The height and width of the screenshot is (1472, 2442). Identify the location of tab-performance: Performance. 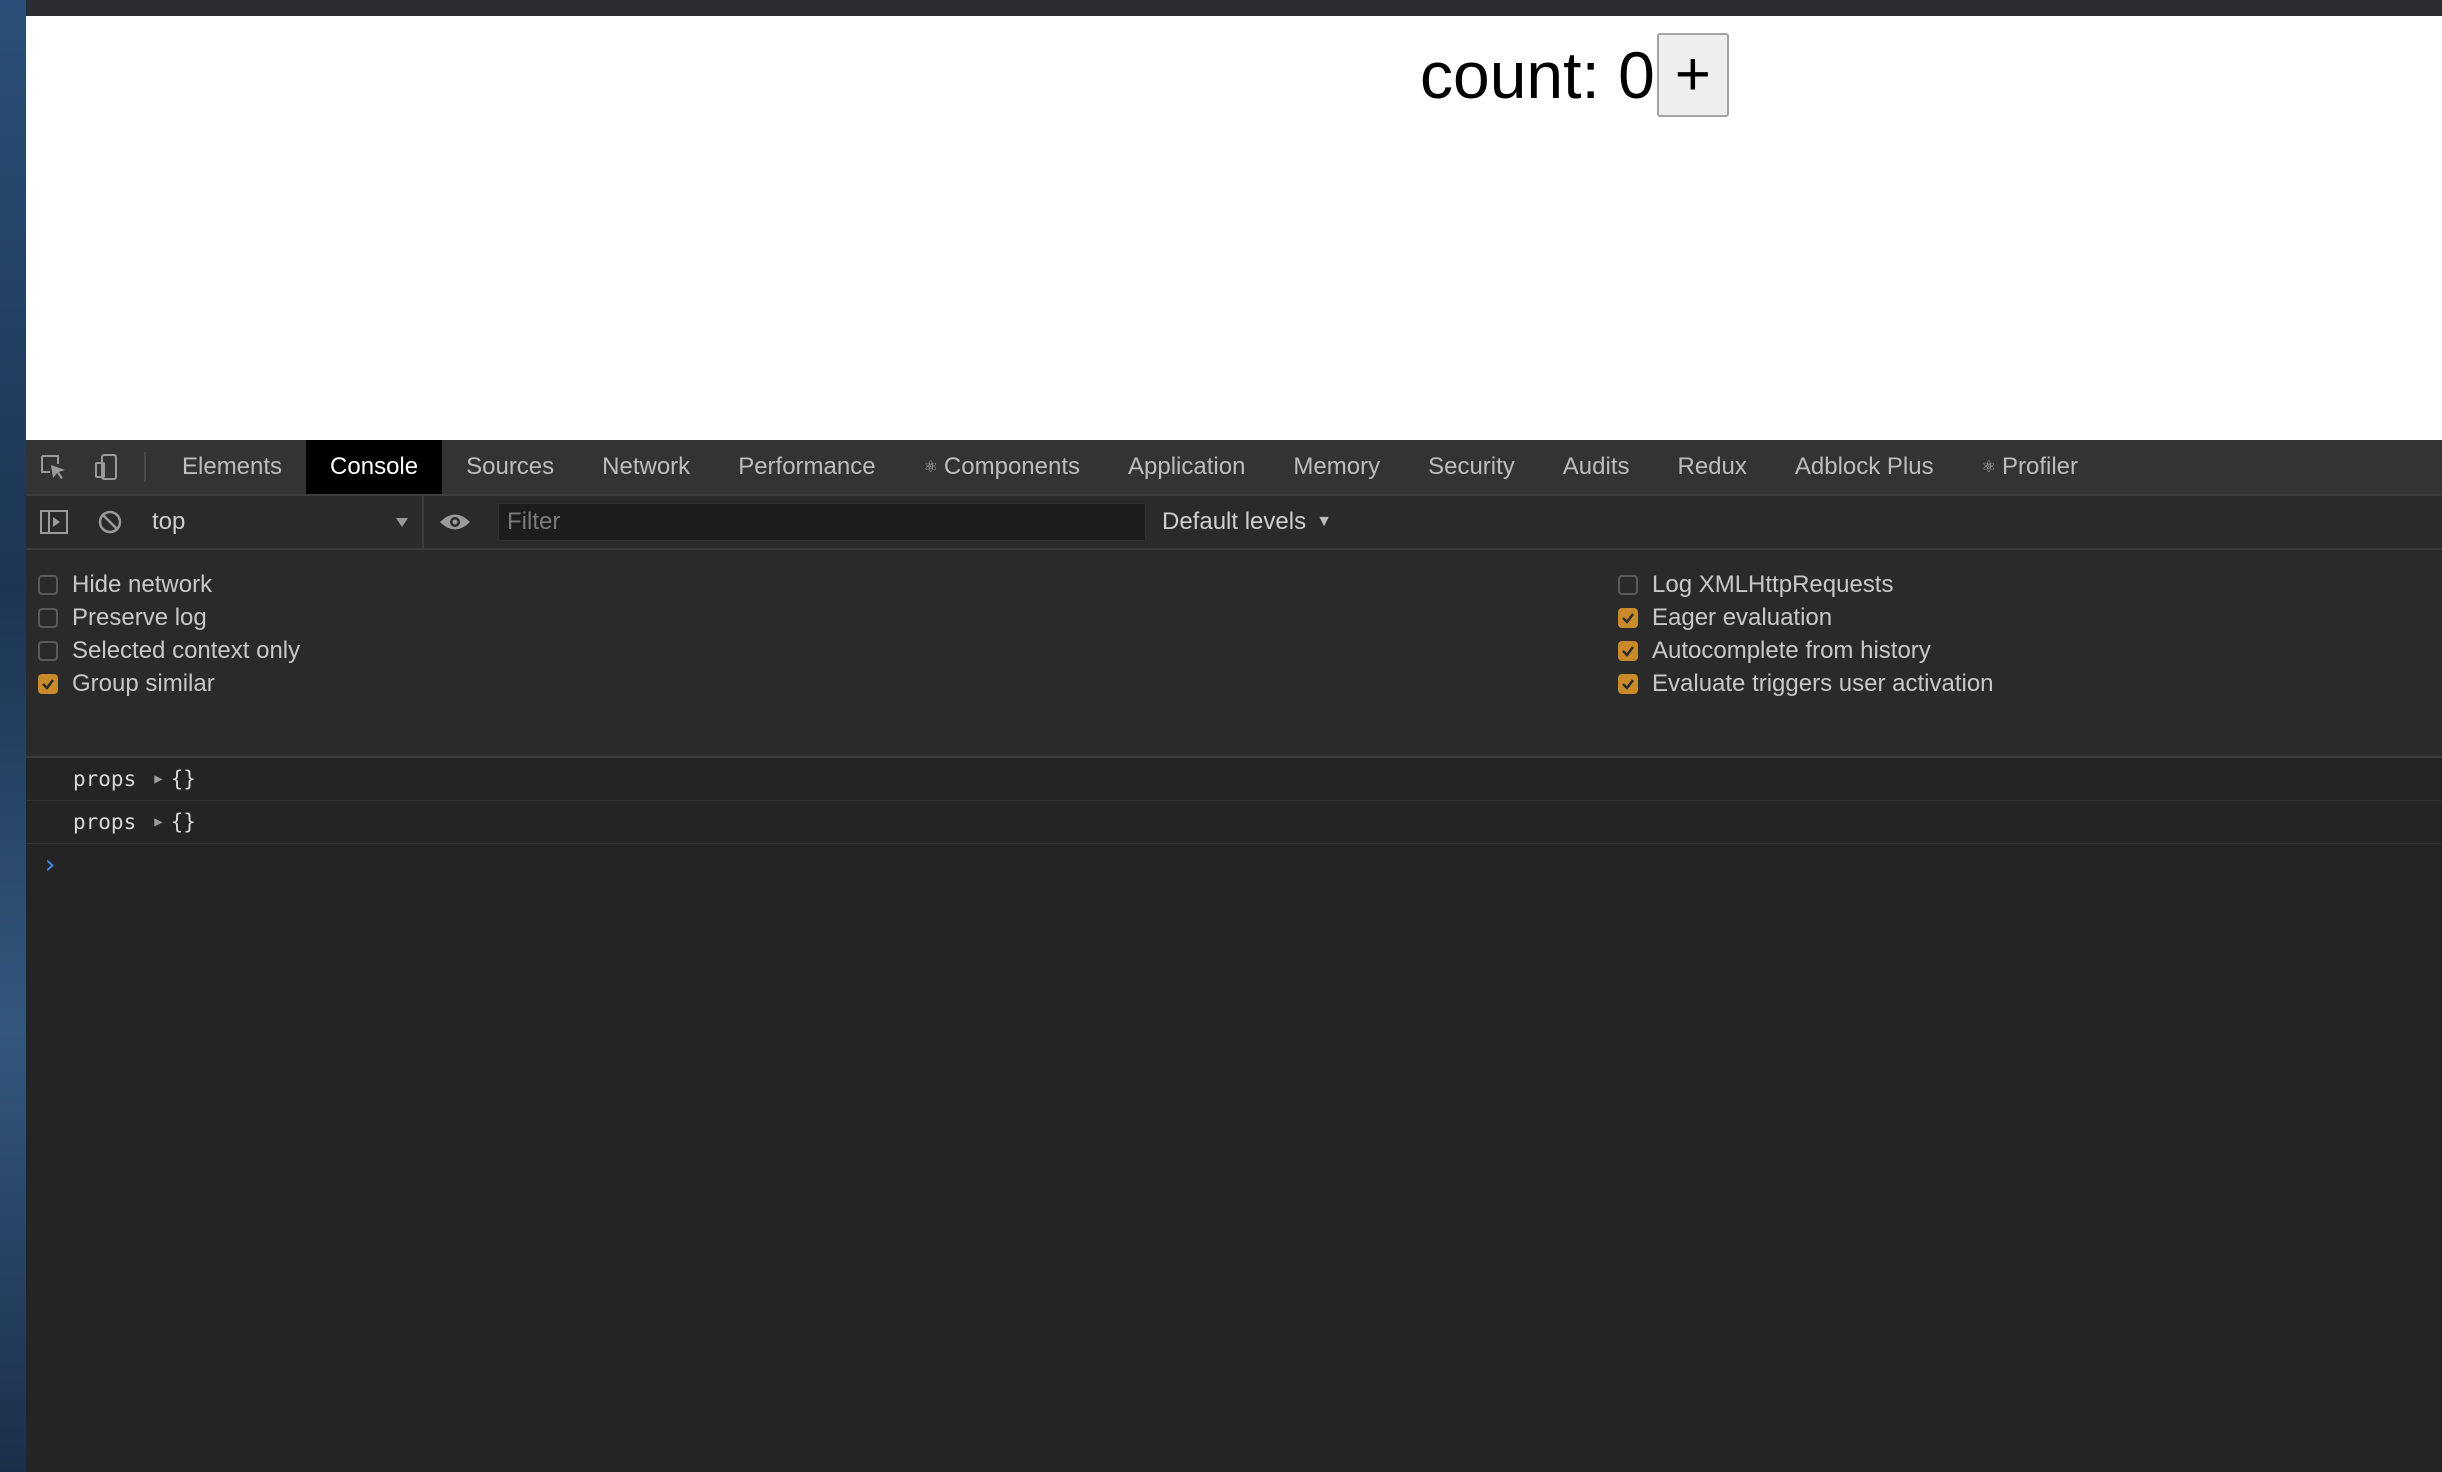
(806, 467).